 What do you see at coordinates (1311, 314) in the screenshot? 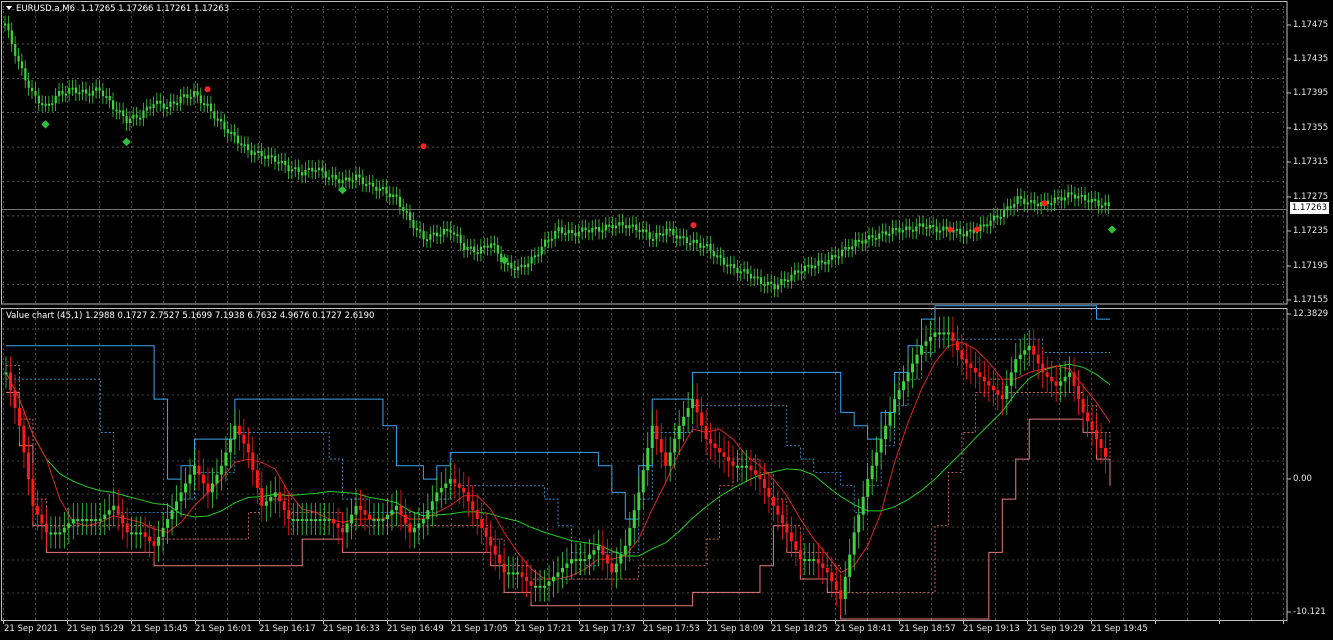
I see `indicator-scale-label: 12.3829` at bounding box center [1311, 314].